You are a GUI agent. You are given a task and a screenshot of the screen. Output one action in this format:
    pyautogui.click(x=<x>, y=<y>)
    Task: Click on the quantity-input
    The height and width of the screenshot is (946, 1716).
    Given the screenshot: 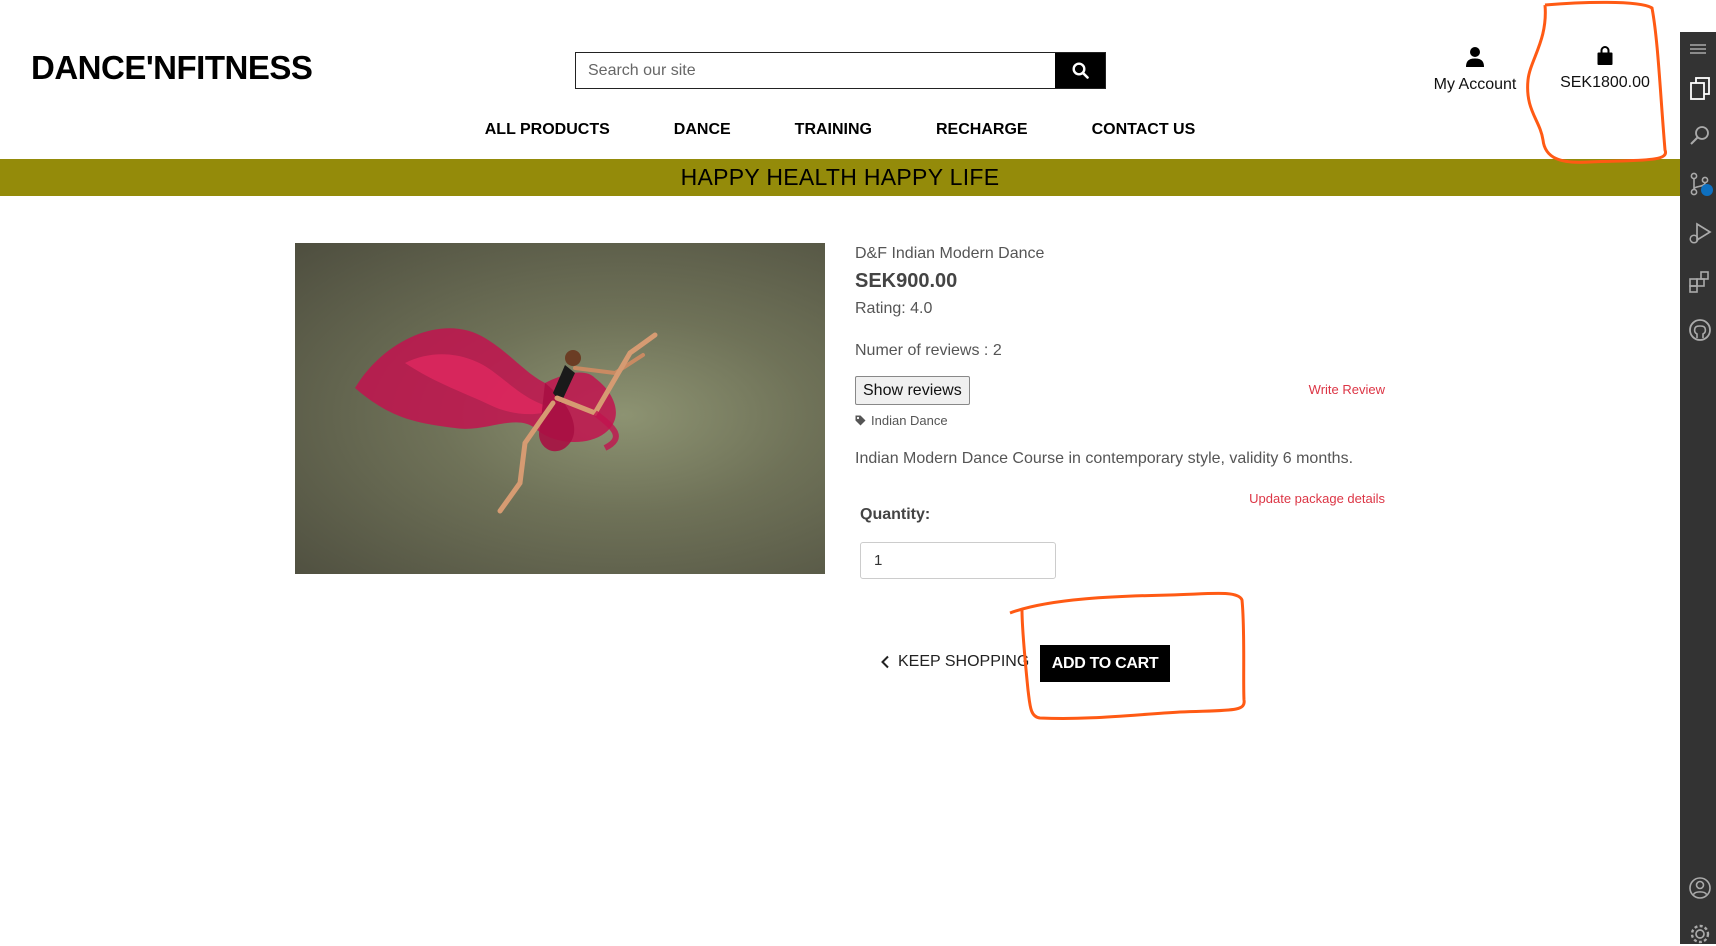 What is the action you would take?
    pyautogui.click(x=958, y=560)
    